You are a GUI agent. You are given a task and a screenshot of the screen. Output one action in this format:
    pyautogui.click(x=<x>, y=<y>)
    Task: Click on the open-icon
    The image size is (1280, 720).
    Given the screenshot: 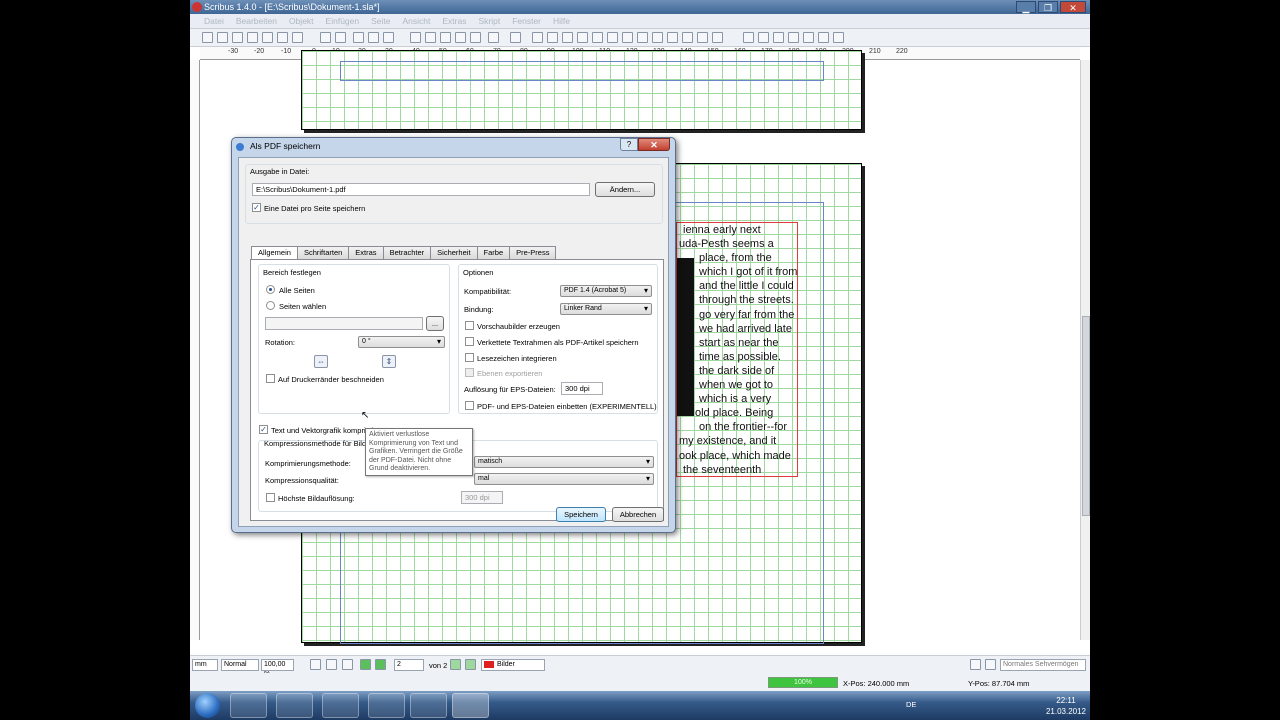 What is the action you would take?
    pyautogui.click(x=222, y=37)
    